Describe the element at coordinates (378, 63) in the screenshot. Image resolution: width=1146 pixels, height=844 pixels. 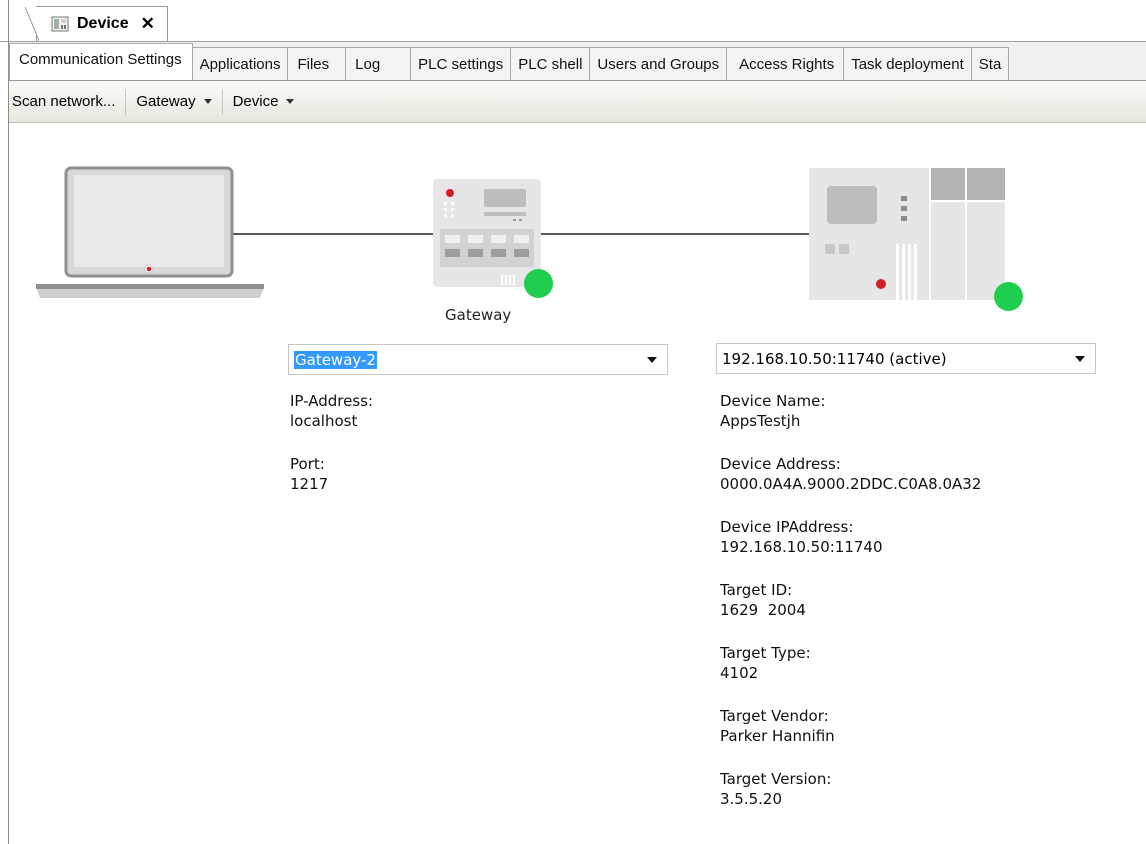
I see `tab-log: Log` at that location.